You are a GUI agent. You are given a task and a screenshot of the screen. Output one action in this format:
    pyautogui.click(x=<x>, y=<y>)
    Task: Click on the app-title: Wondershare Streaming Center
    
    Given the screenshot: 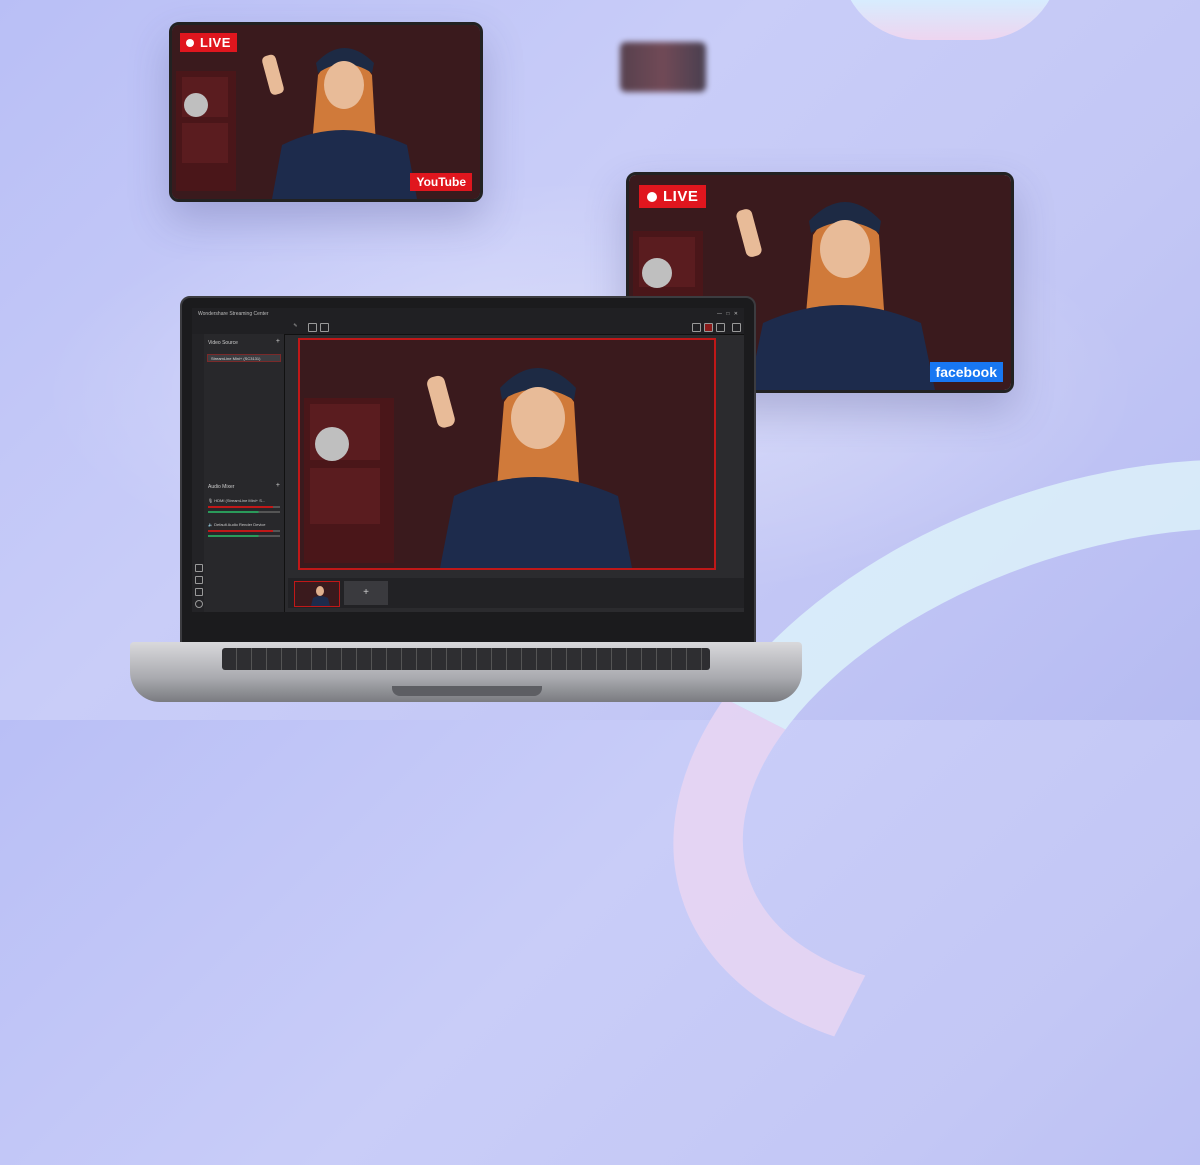 What is the action you would take?
    pyautogui.click(x=233, y=314)
    